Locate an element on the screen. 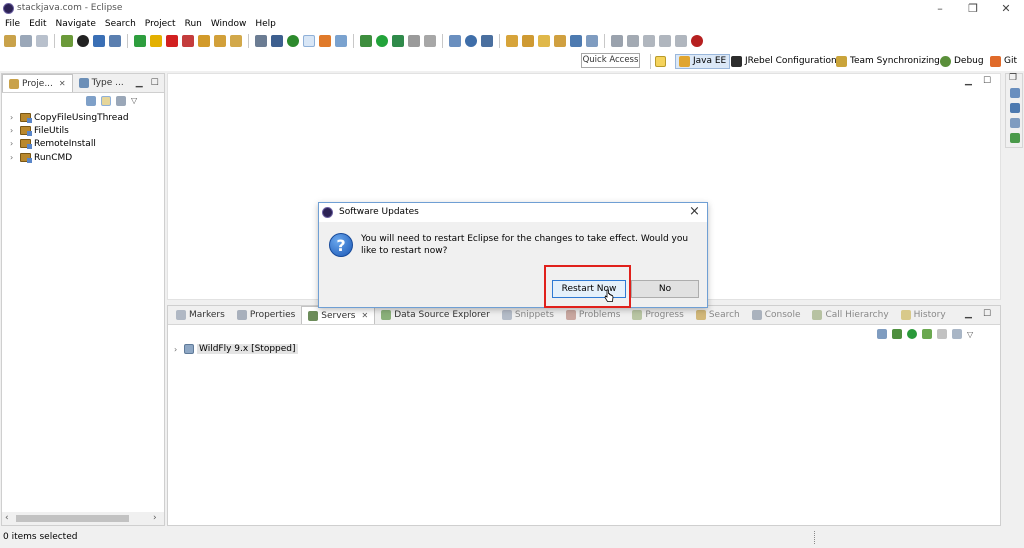 This screenshot has height=548, width=1024. menu-file: File is located at coordinates (12, 24).